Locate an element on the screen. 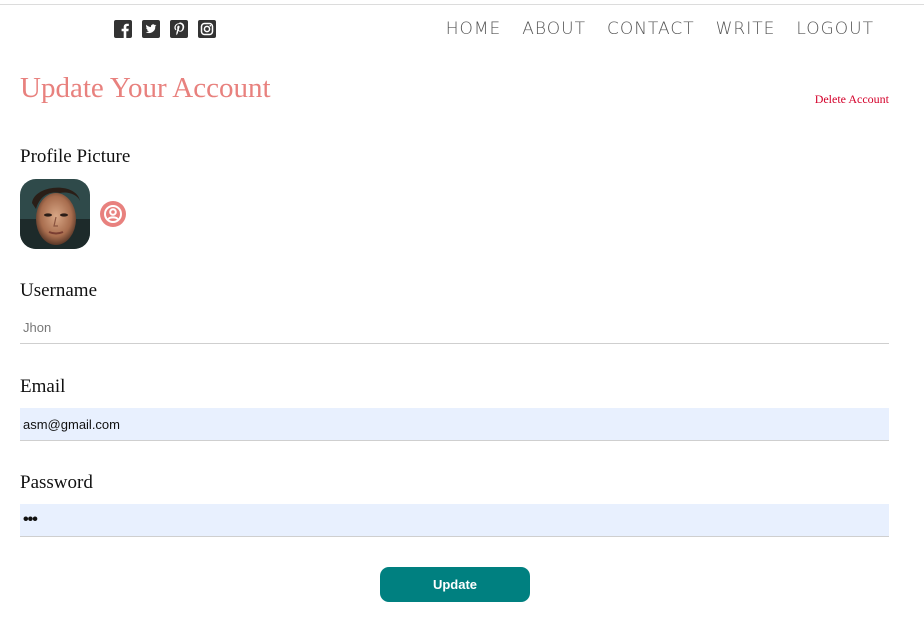 Image resolution: width=924 pixels, height=630 pixels. password-input is located at coordinates (454, 520).